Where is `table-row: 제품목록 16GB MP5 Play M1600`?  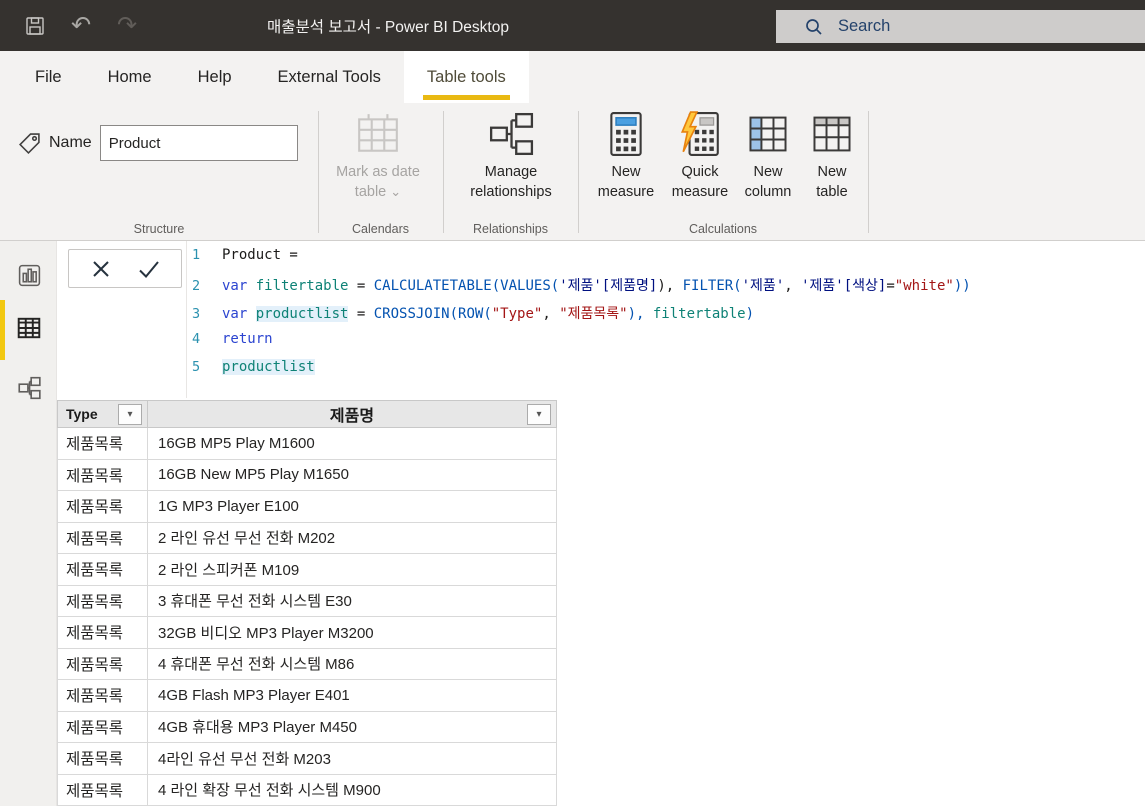 table-row: 제품목록 16GB MP5 Play M1600 is located at coordinates (307, 444).